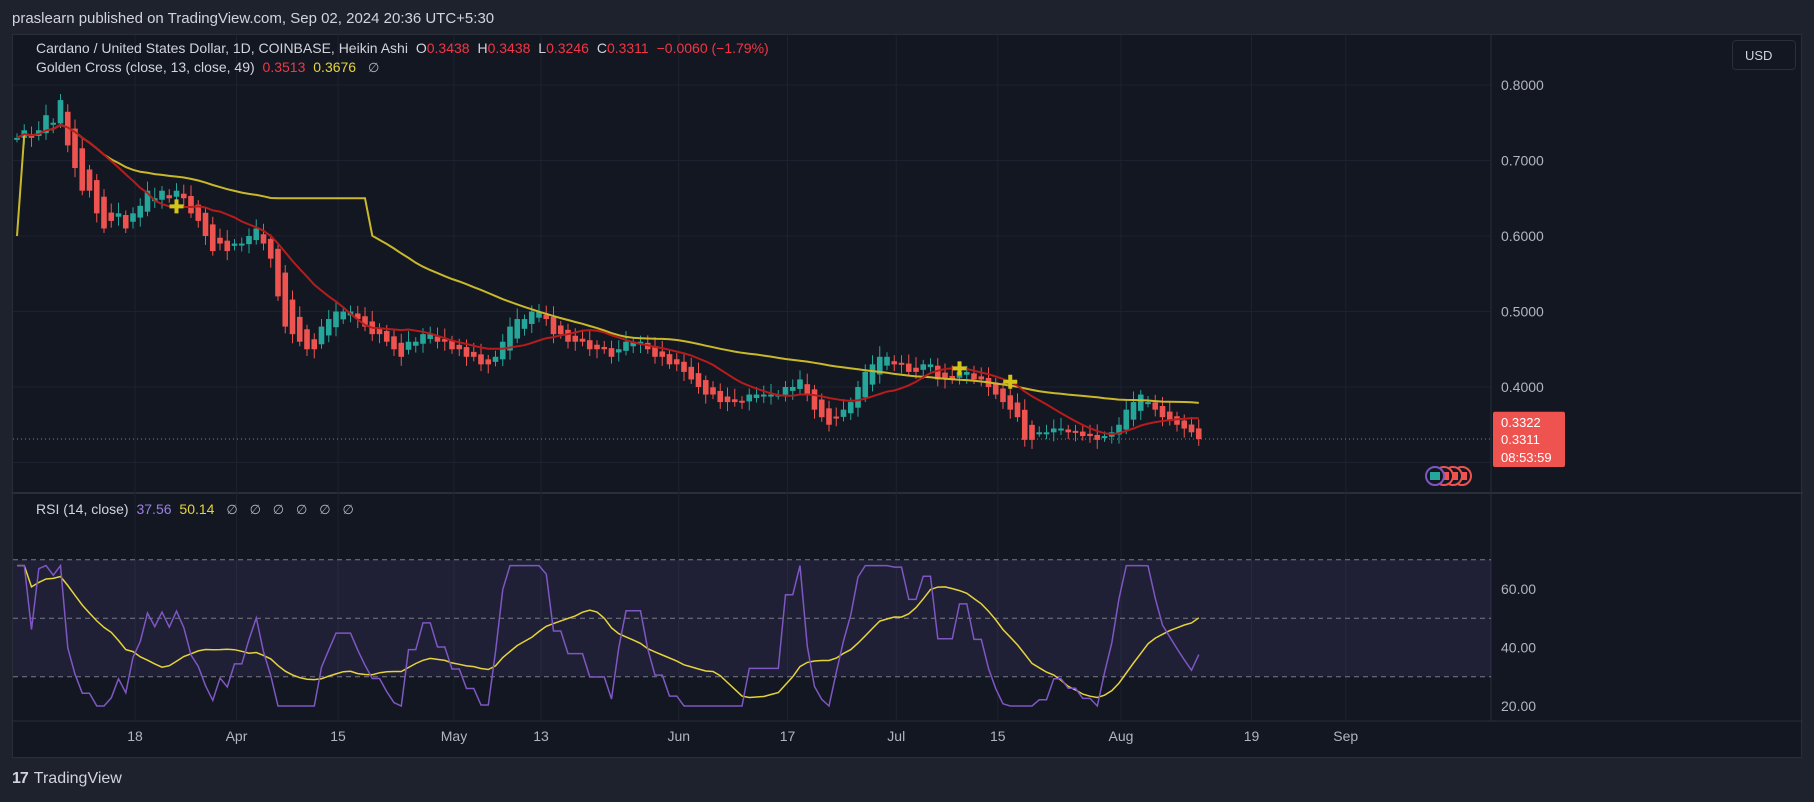 The height and width of the screenshot is (802, 1814). What do you see at coordinates (135, 736) in the screenshot?
I see `x-tick-label: 18` at bounding box center [135, 736].